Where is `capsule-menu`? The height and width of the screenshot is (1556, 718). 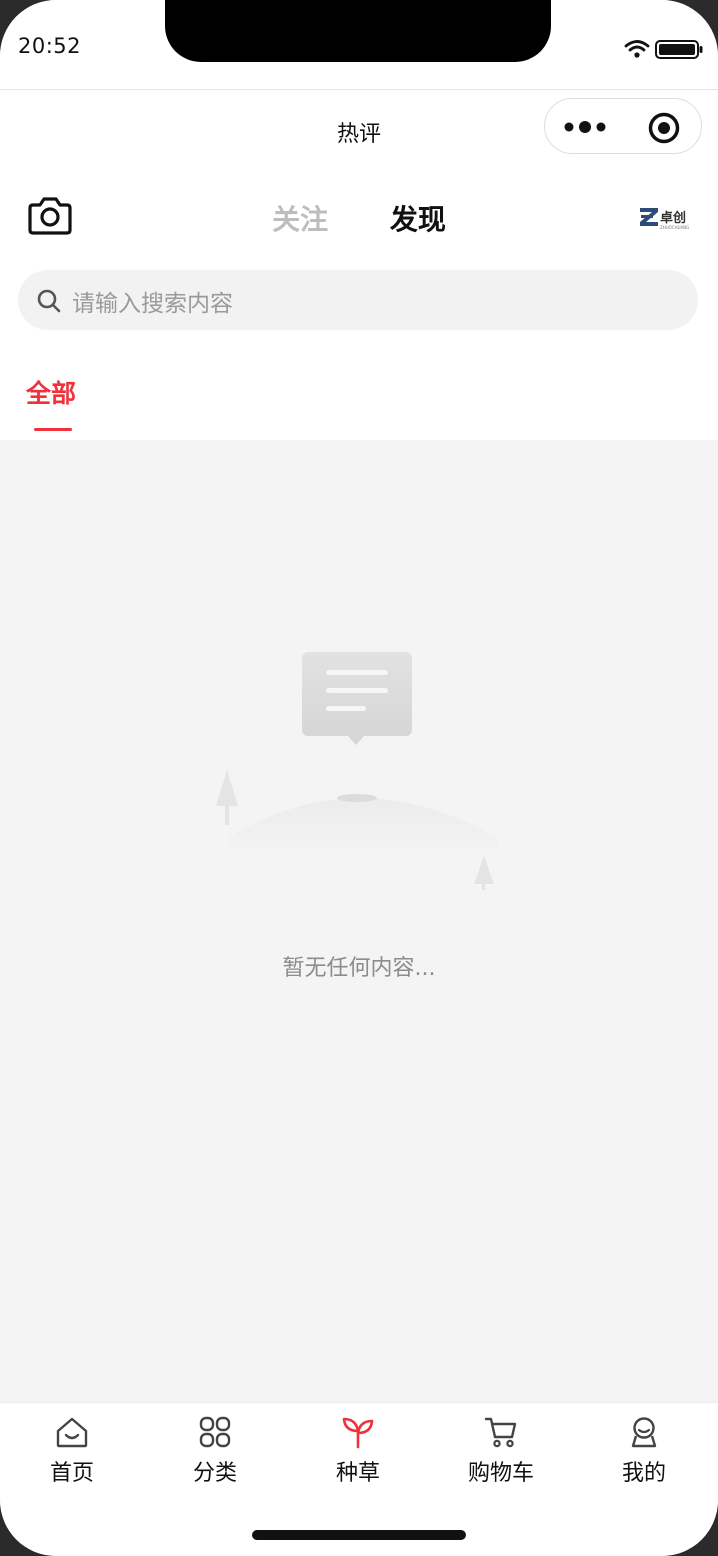 capsule-menu is located at coordinates (623, 126).